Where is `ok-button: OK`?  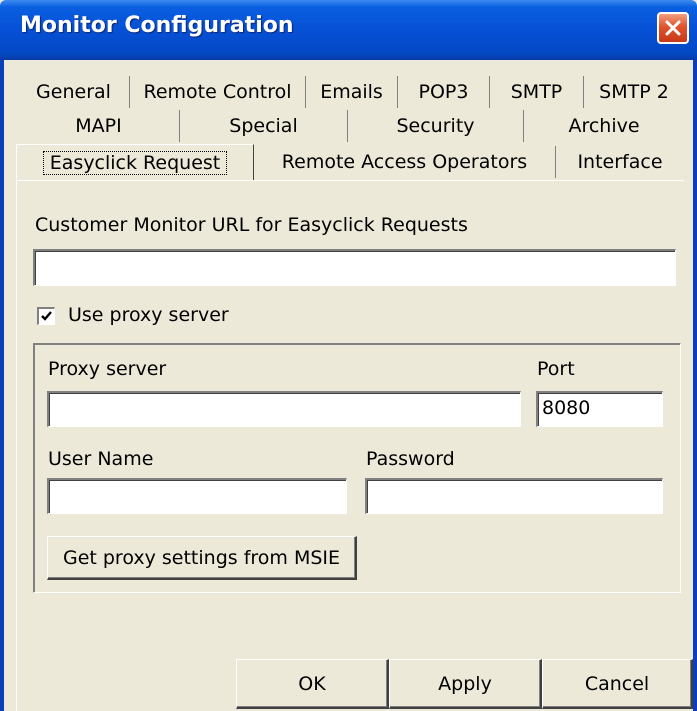
ok-button: OK is located at coordinates (312, 684).